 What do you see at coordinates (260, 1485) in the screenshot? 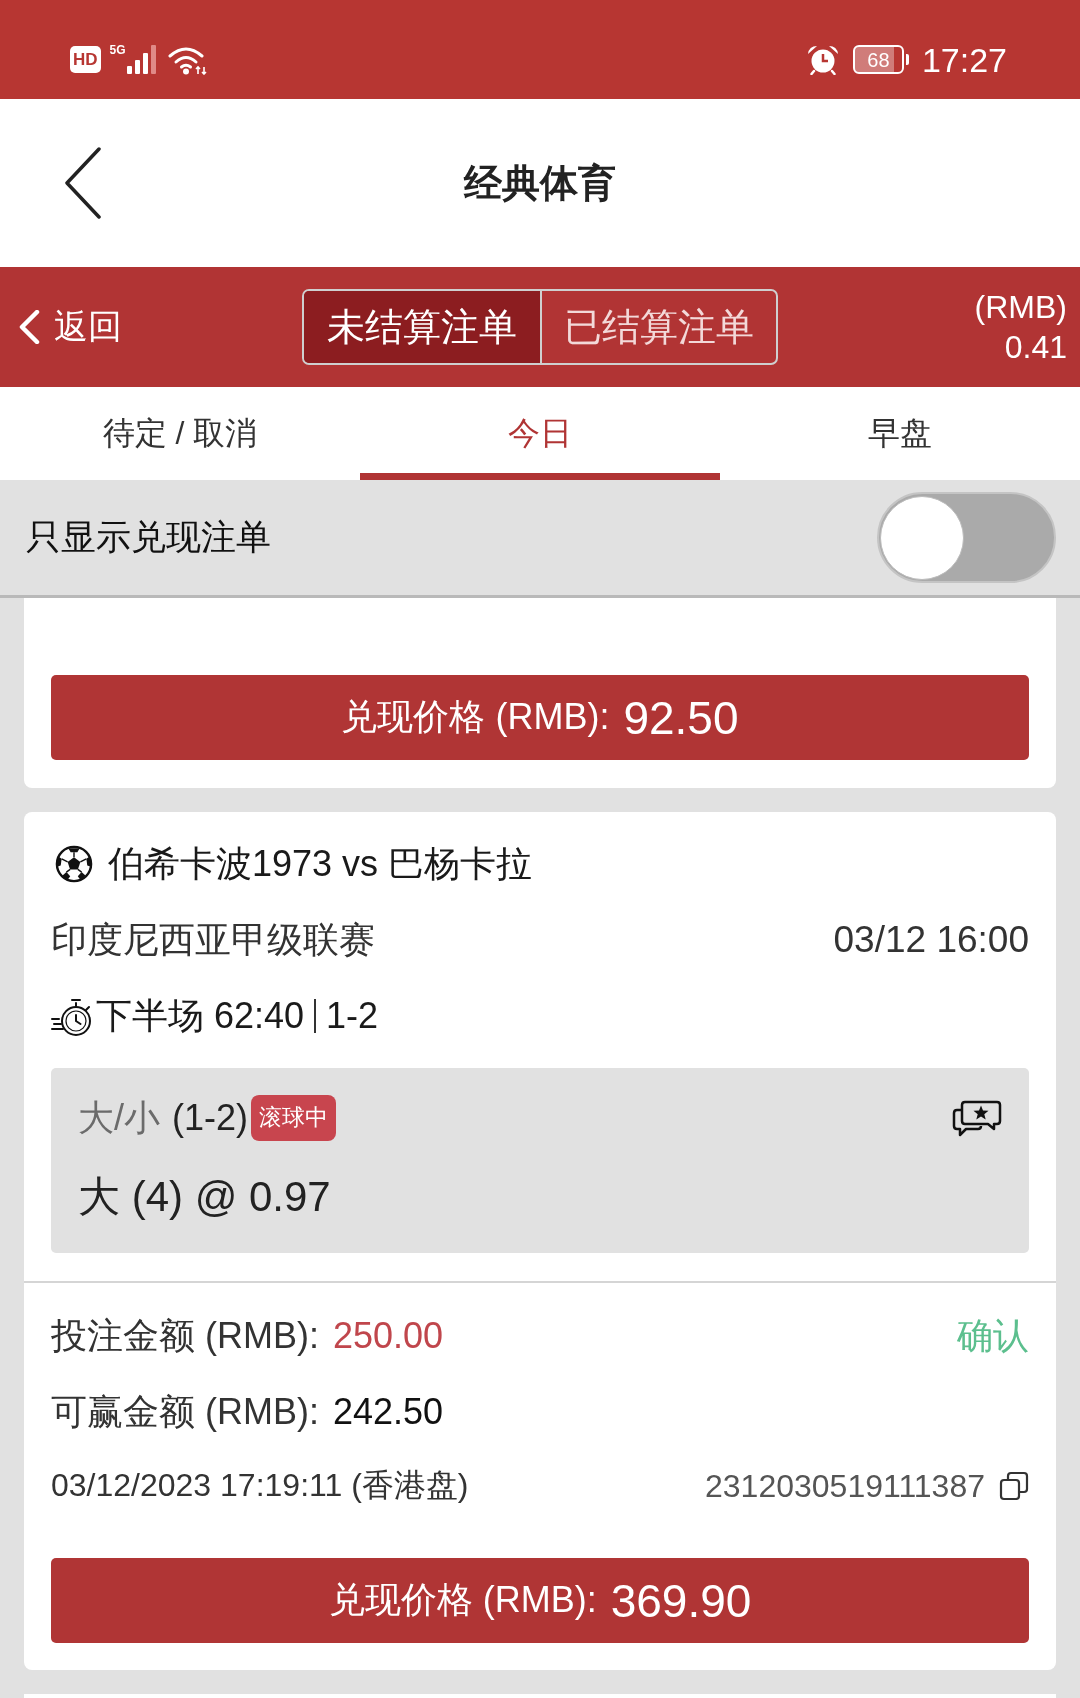
I see `bet-time: 03/12/2023 17:19:11 (香港盘)` at bounding box center [260, 1485].